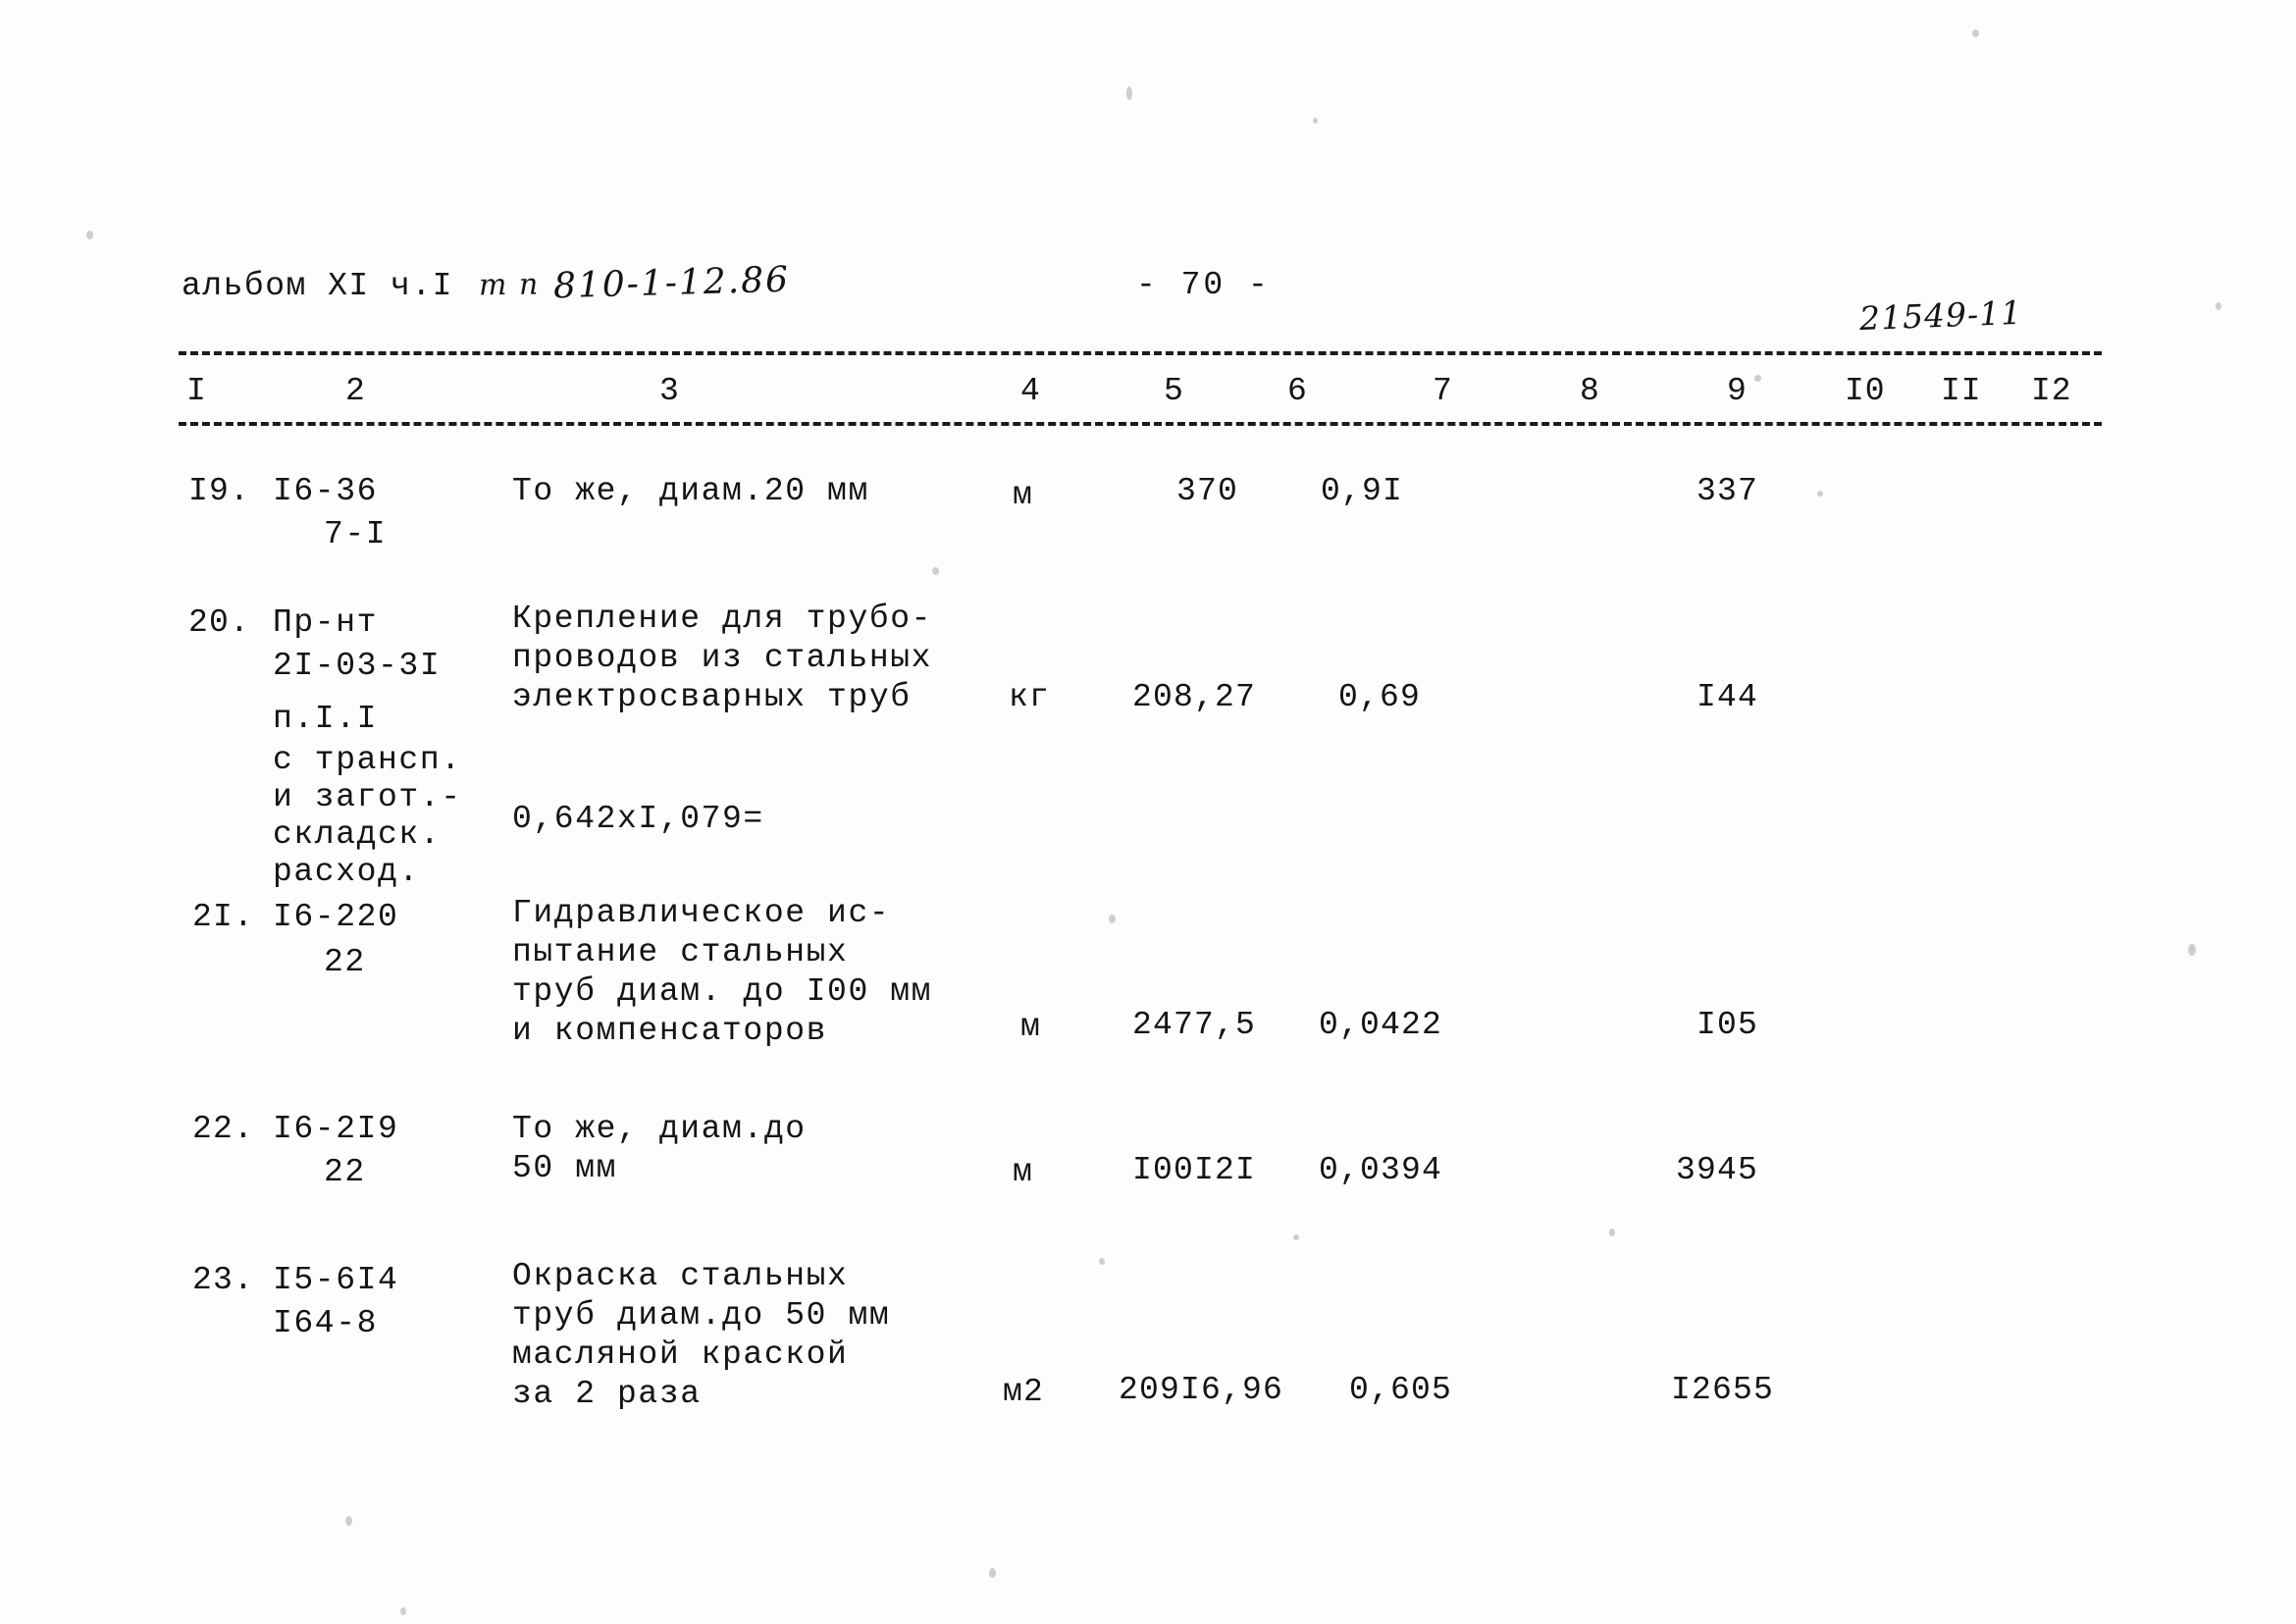 The image size is (2296, 1624). I want to click on row-code-line: расход., so click(346, 872).